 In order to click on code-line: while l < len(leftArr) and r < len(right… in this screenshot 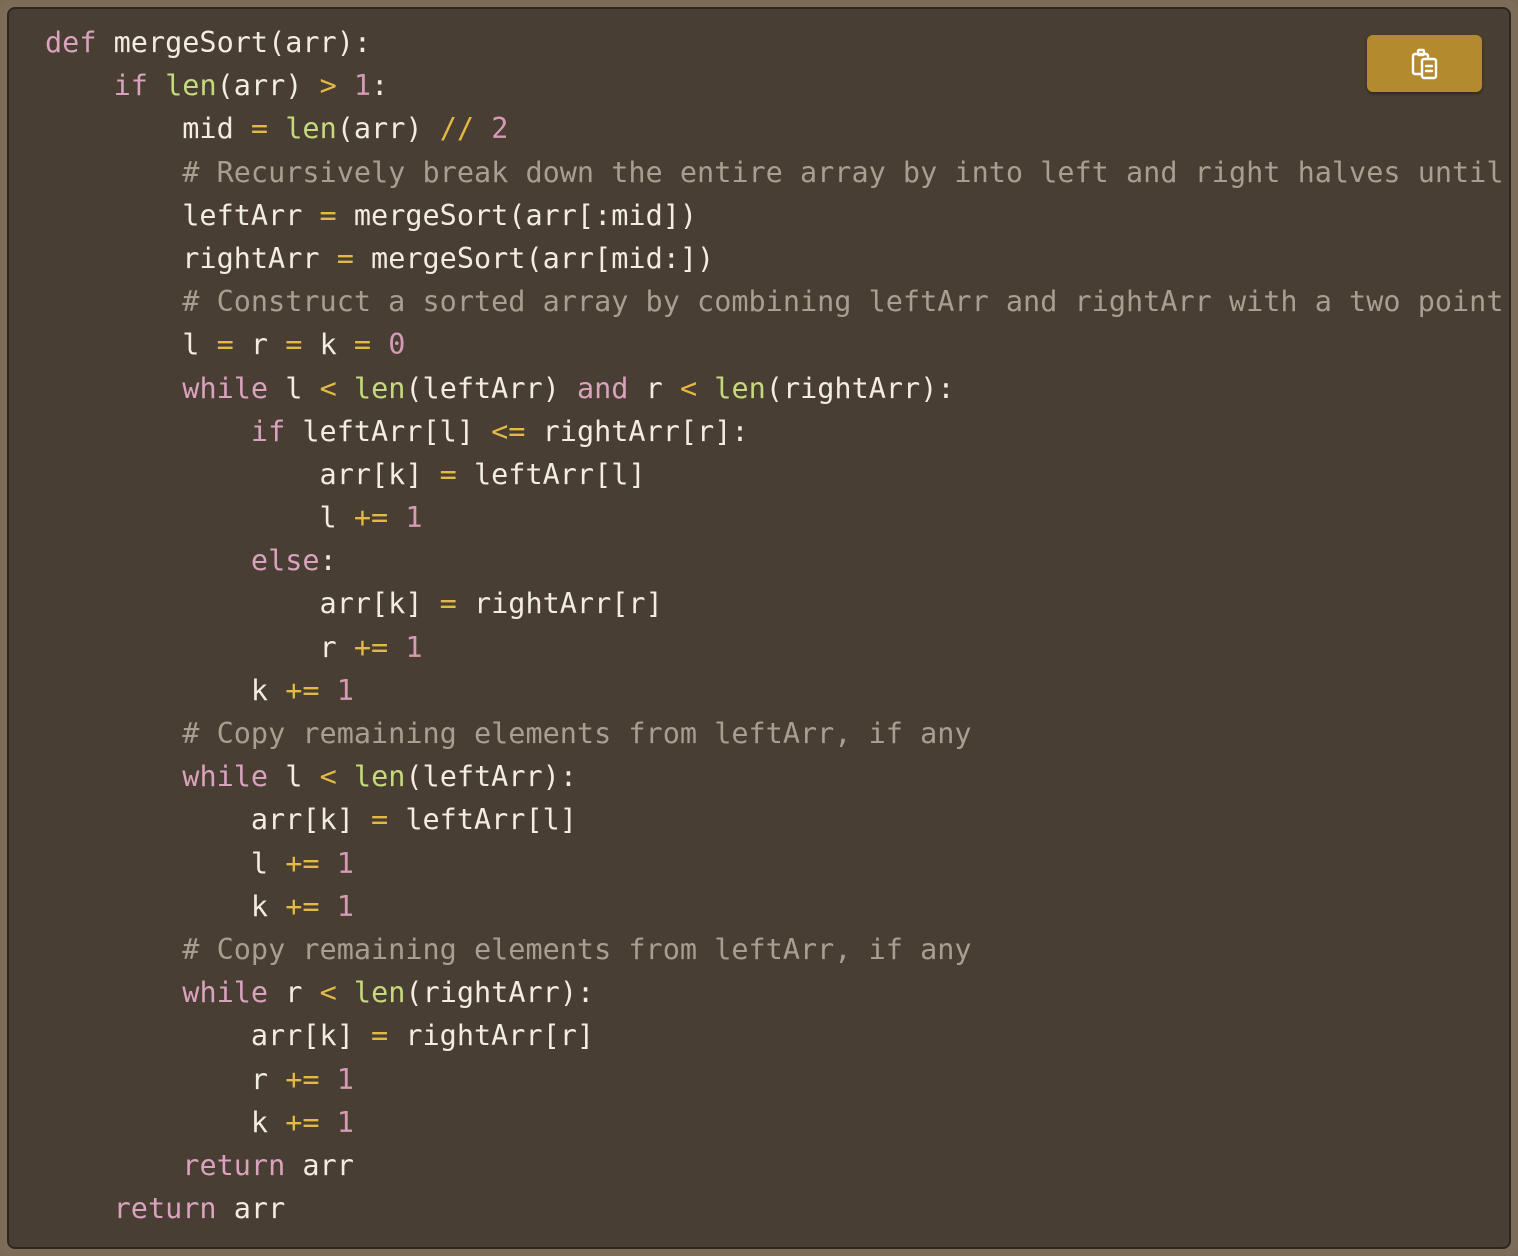, I will do `click(774, 388)`.